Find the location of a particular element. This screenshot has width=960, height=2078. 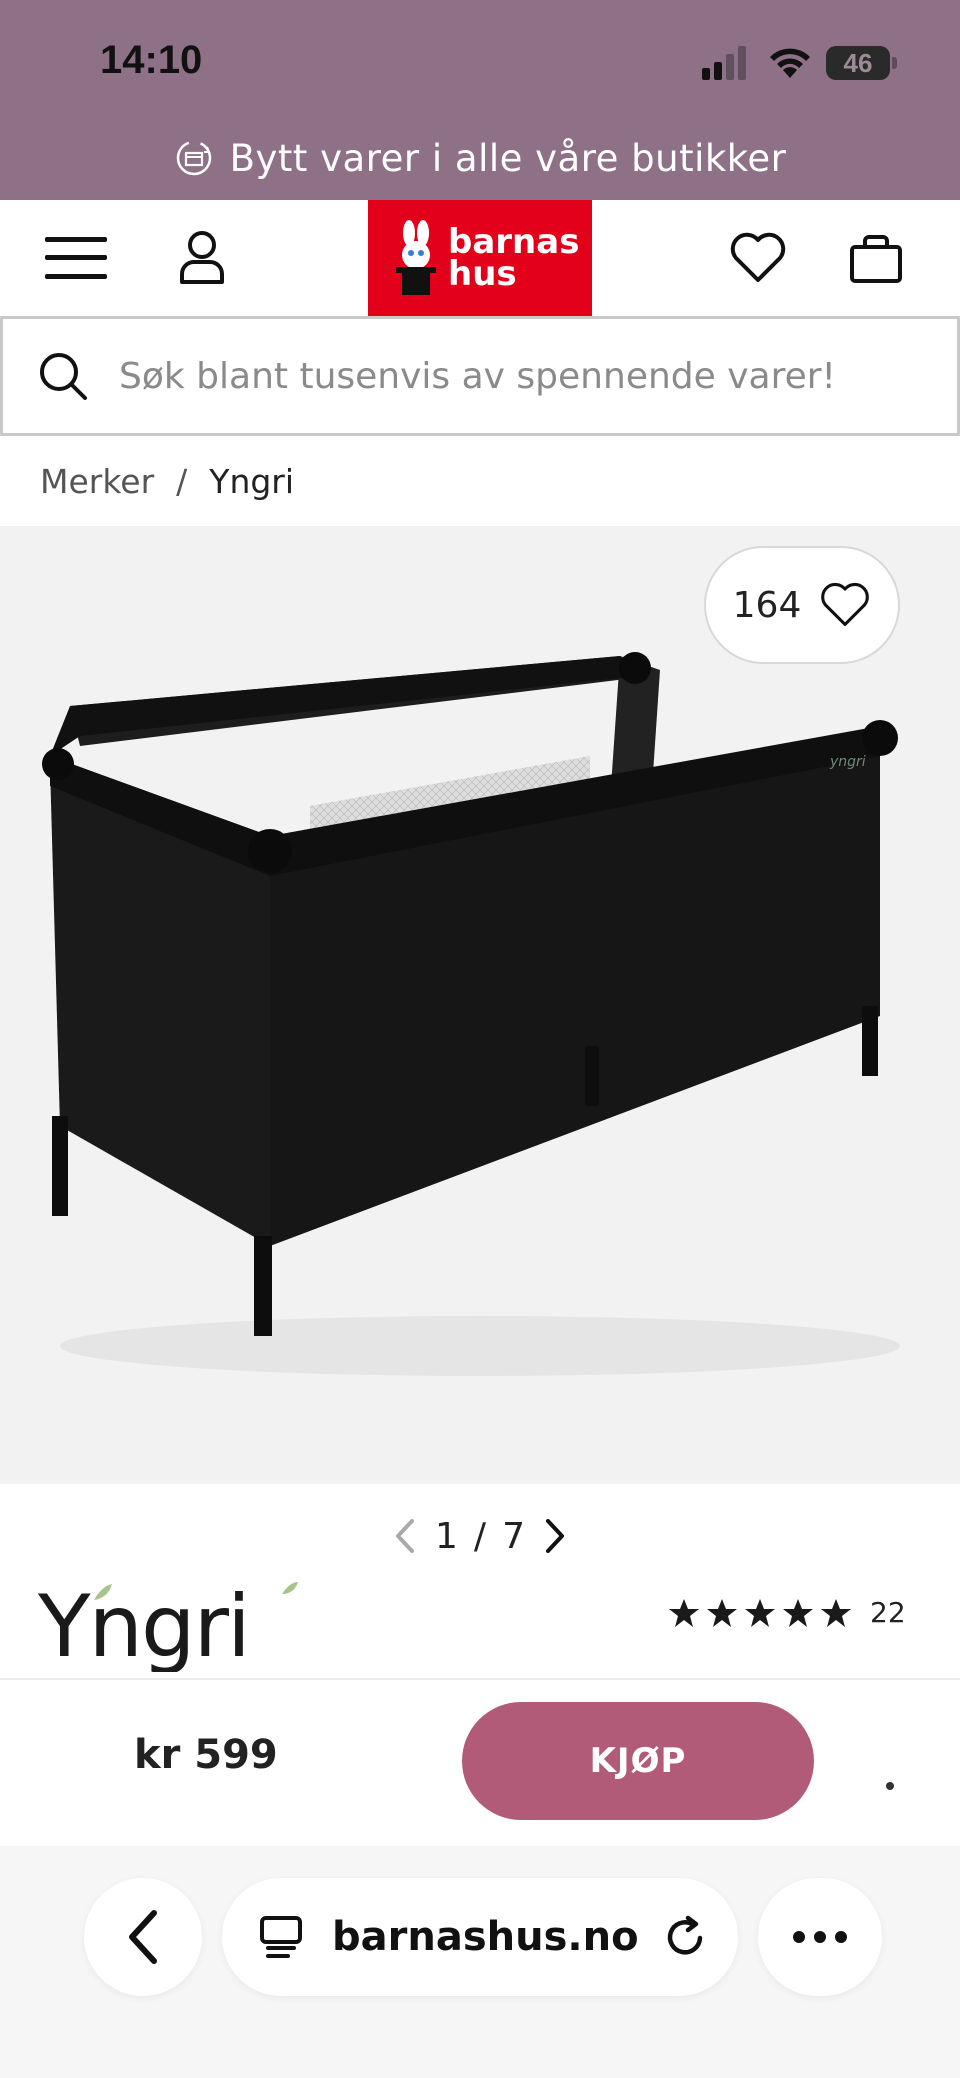

chevron-right-icon is located at coordinates (554, 1536).